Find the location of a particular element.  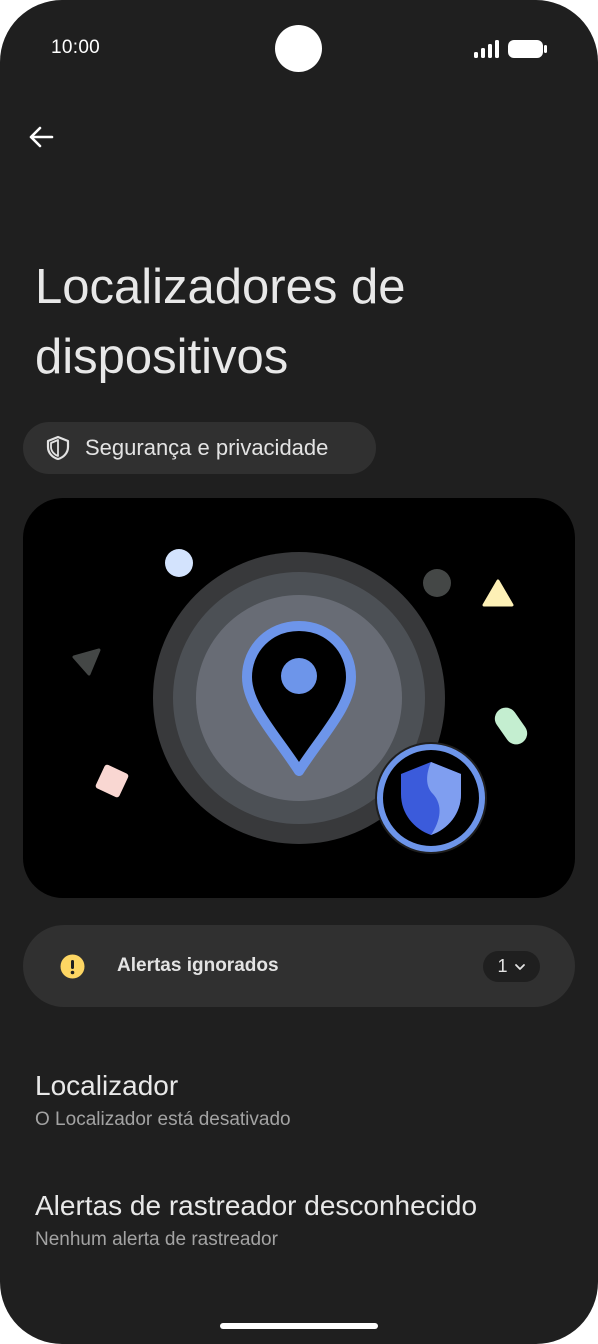

arrow-back-icon is located at coordinates (41, 137).